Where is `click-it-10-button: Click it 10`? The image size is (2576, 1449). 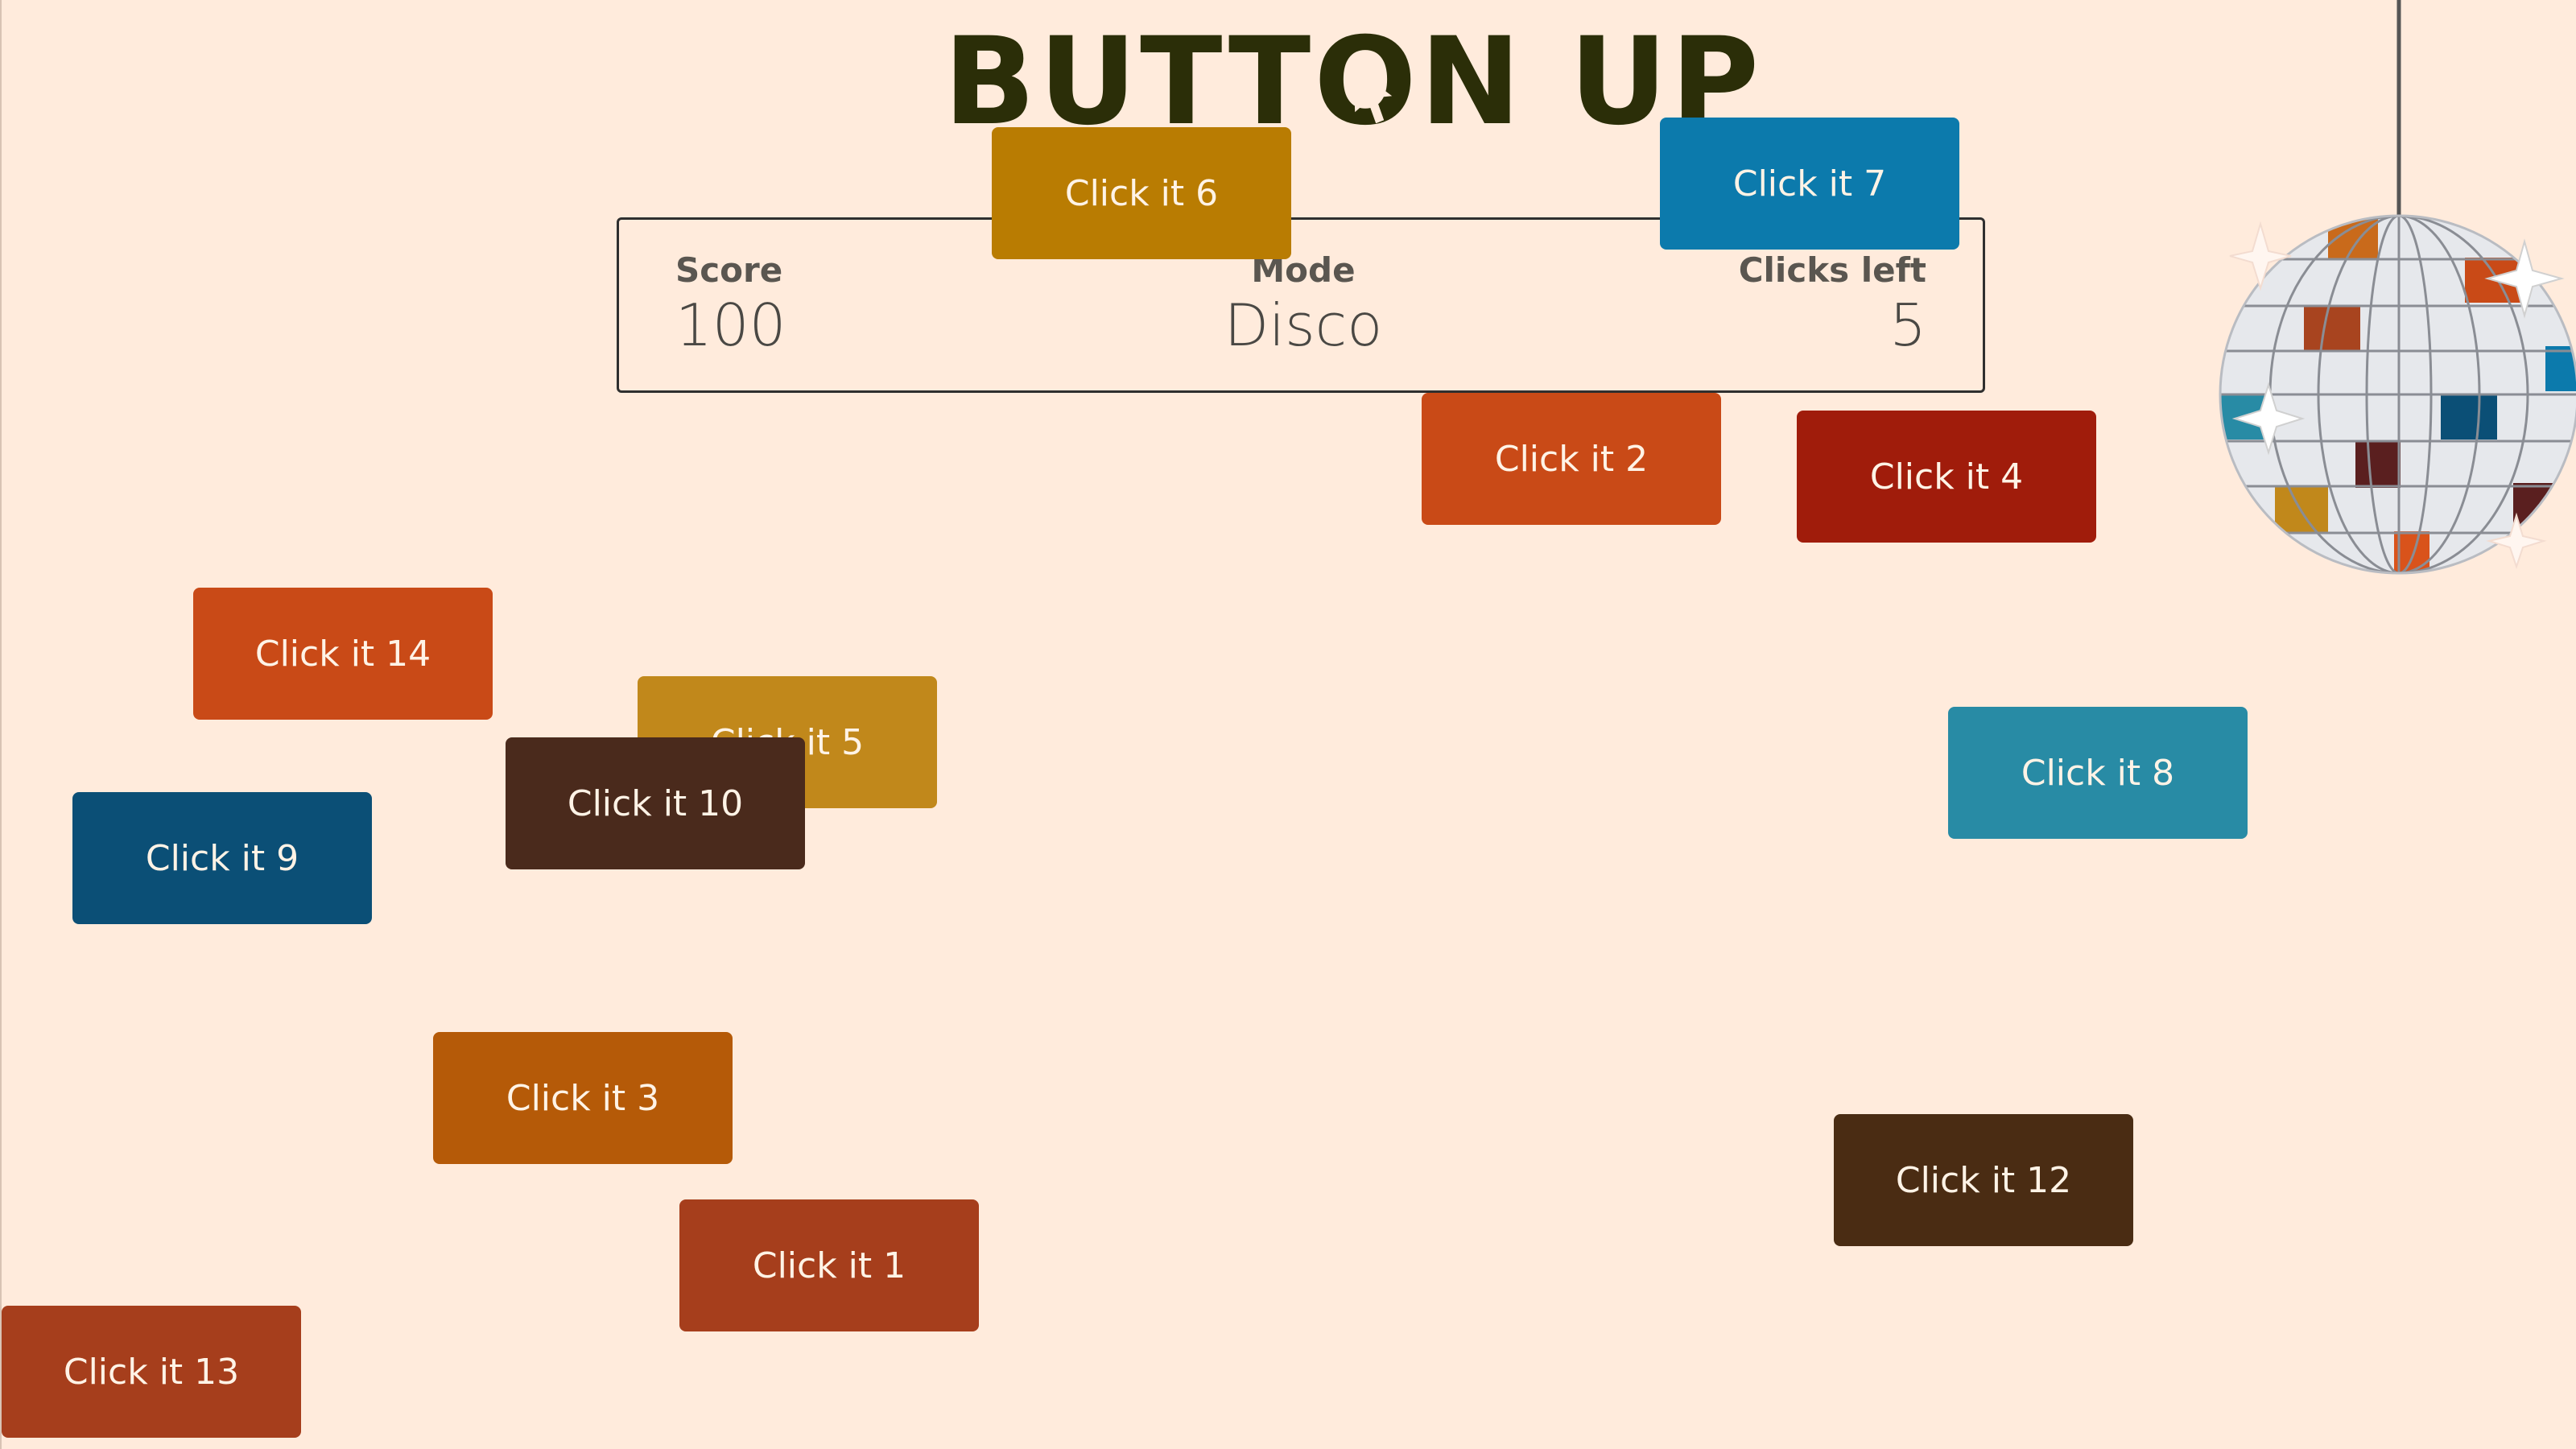
click-it-10-button: Click it 10 is located at coordinates (655, 803).